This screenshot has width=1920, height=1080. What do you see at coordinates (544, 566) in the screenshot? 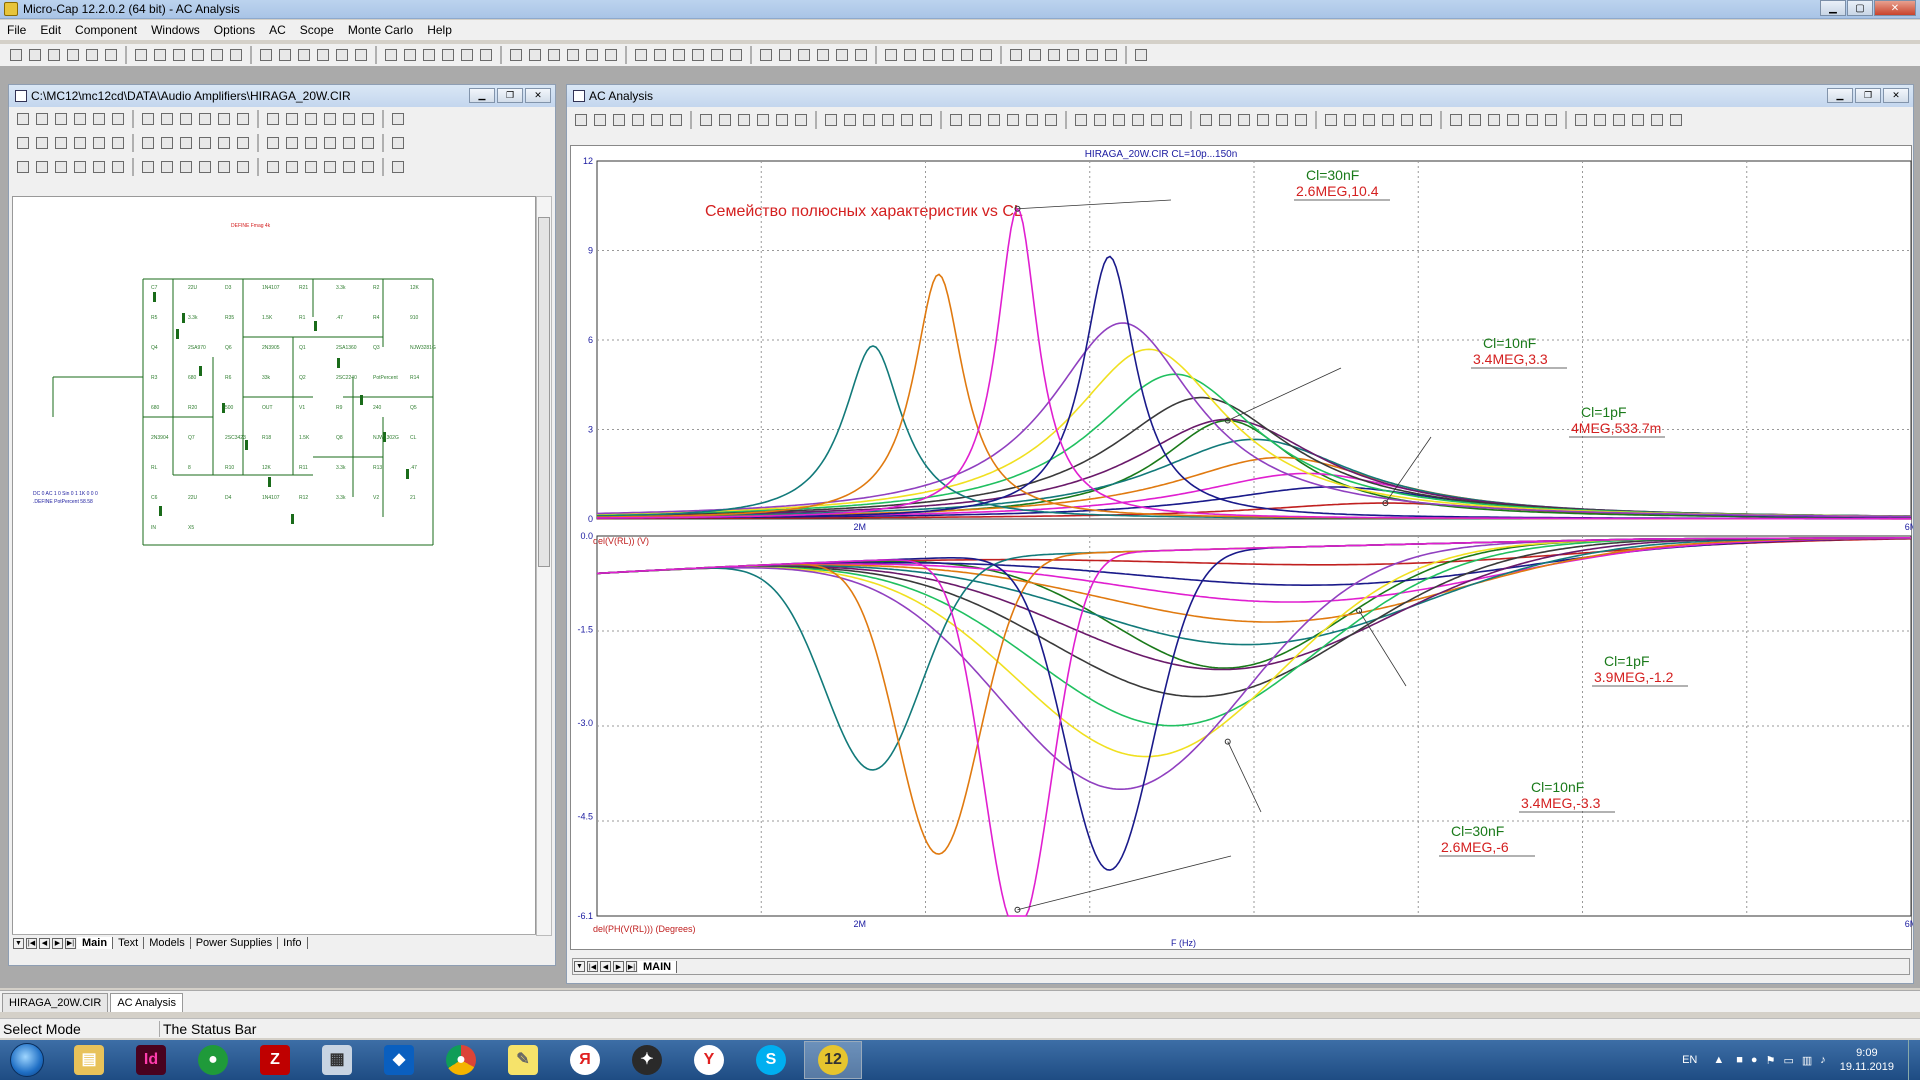
I see `schematic-vertical-scrollbar` at bounding box center [544, 566].